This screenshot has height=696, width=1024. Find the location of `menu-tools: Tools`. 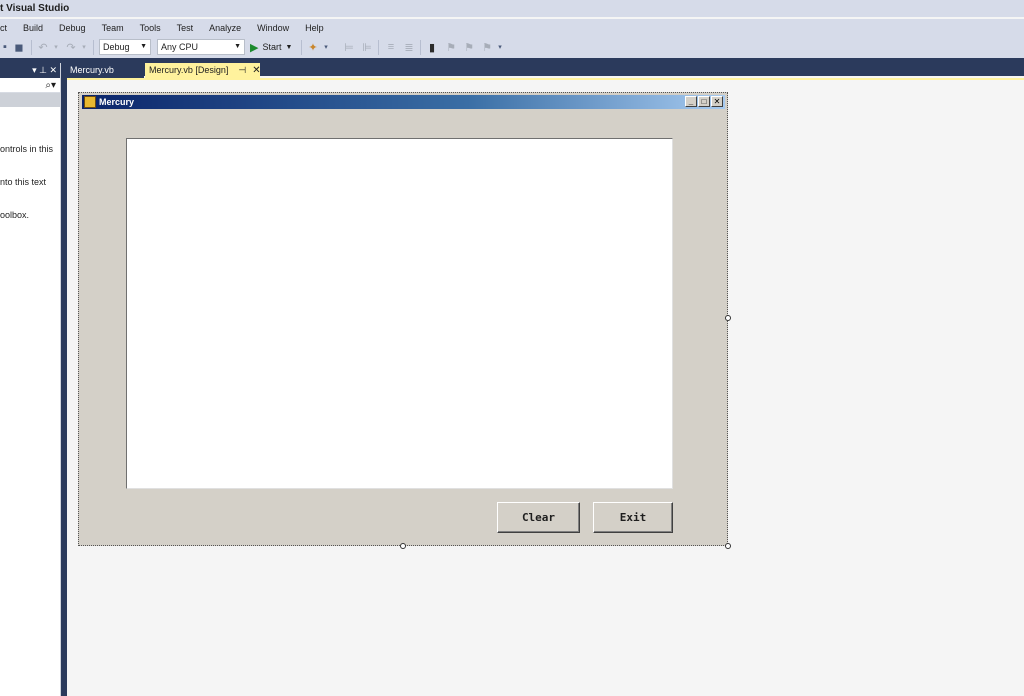

menu-tools: Tools is located at coordinates (150, 28).